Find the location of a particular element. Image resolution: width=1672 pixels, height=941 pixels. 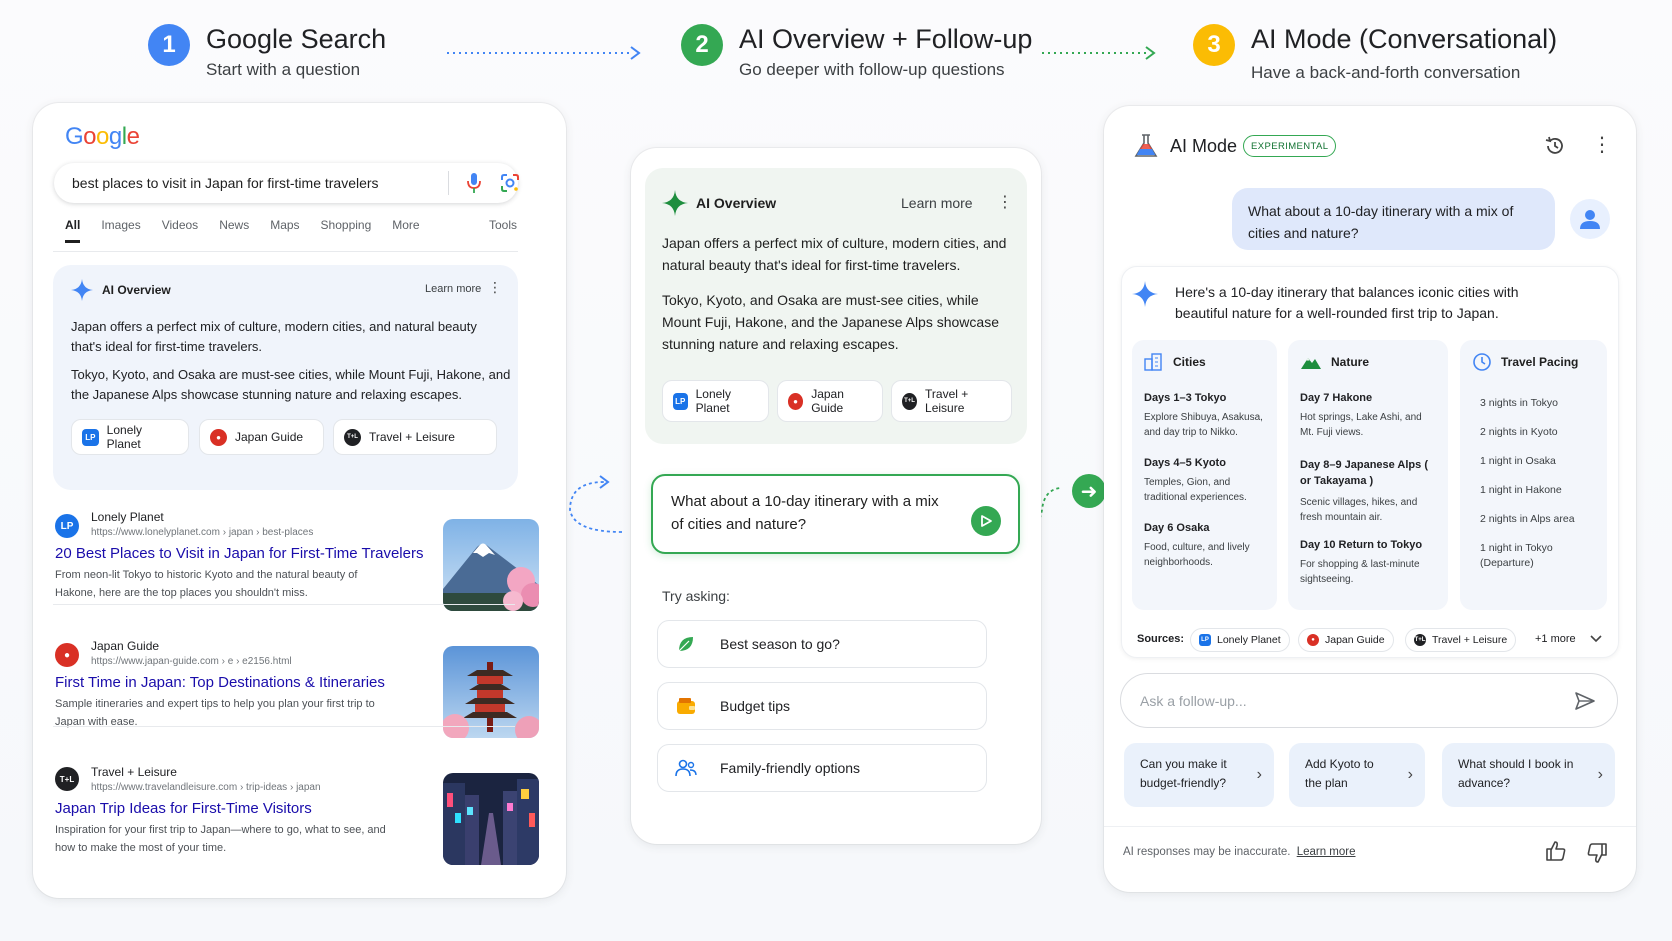

thumbs-down-icon is located at coordinates (1597, 853).